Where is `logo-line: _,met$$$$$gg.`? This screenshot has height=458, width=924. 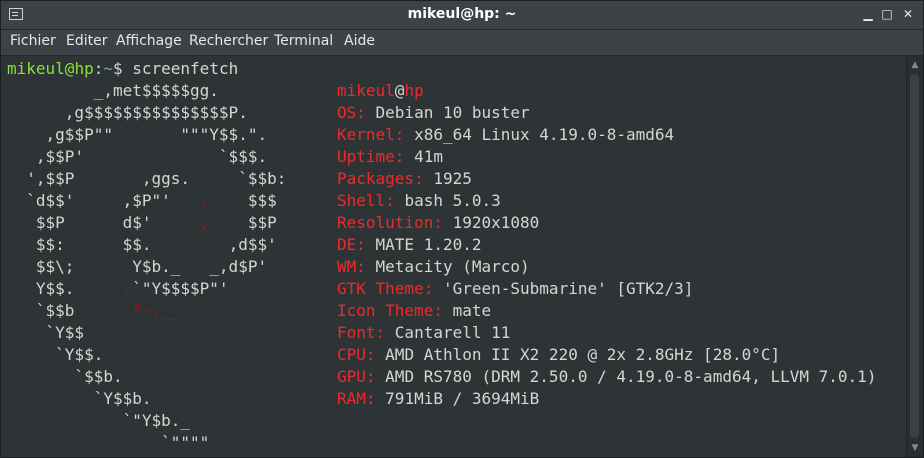 logo-line: _,met$$$$$gg. is located at coordinates (113, 90).